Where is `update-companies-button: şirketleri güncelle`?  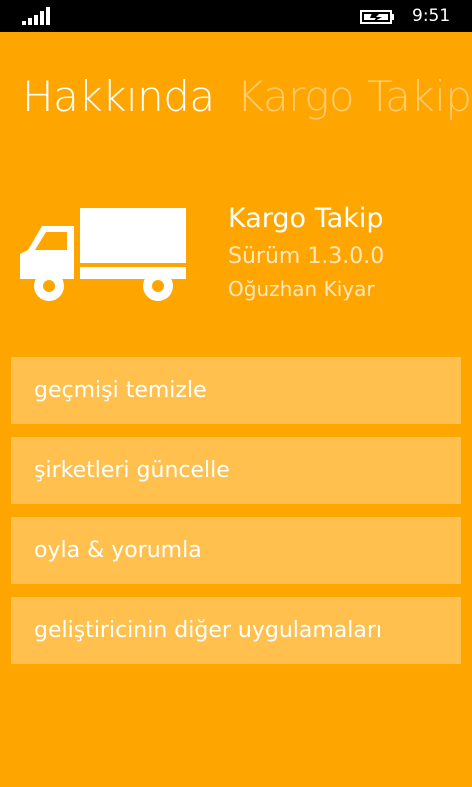
update-companies-button: şirketleri güncelle is located at coordinates (236, 470).